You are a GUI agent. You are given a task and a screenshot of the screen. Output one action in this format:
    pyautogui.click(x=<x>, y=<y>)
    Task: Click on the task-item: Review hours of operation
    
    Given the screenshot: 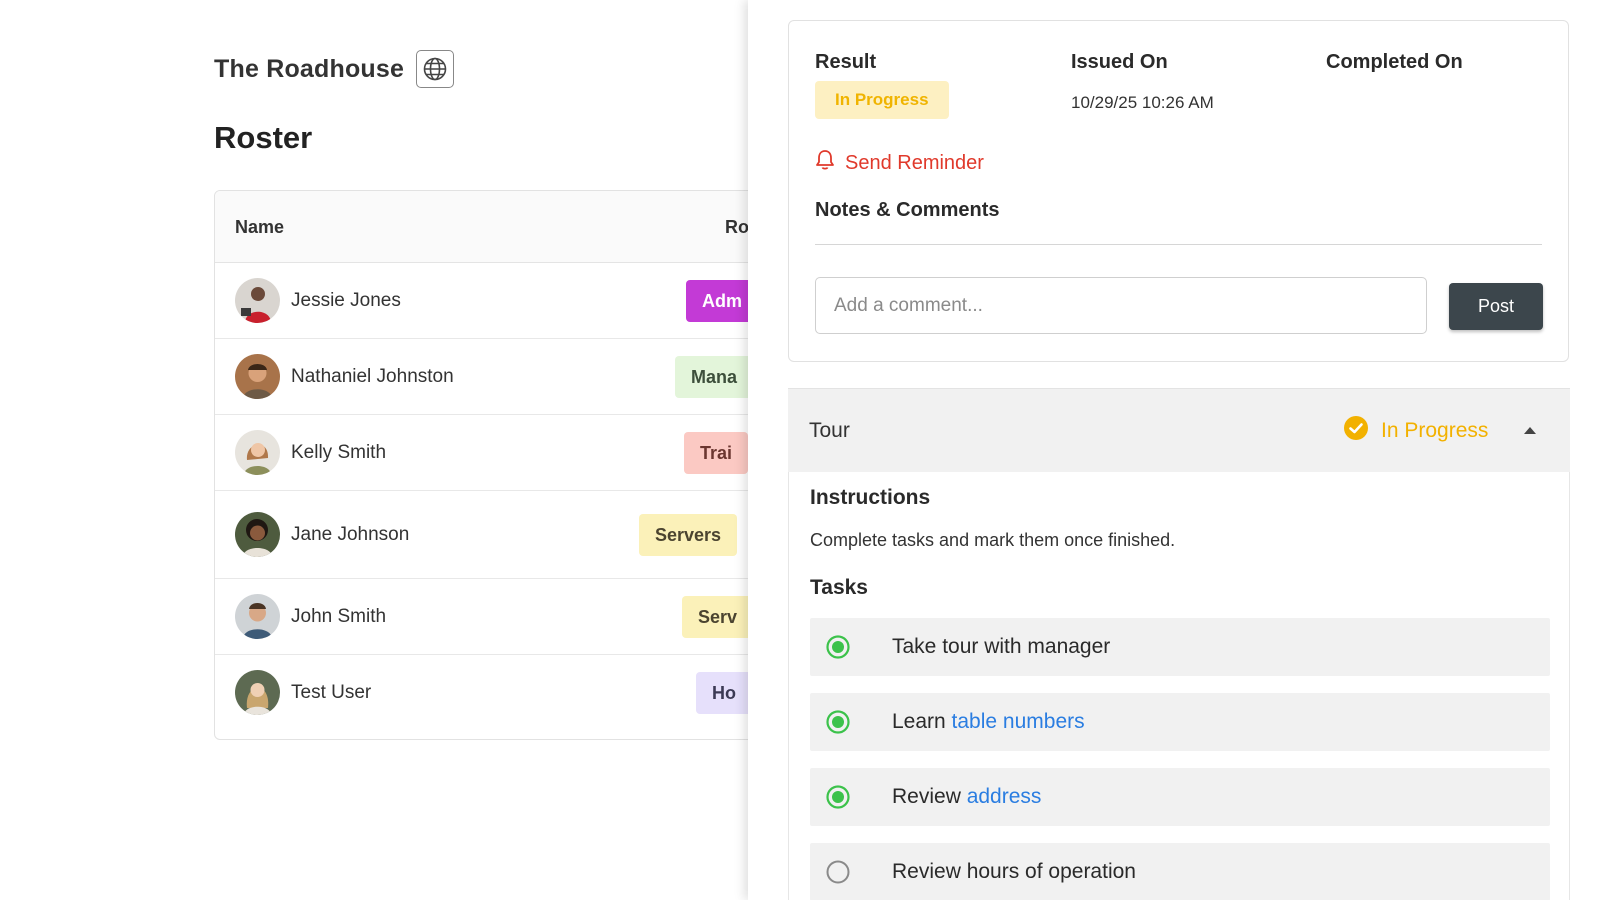 What is the action you would take?
    pyautogui.click(x=1180, y=871)
    